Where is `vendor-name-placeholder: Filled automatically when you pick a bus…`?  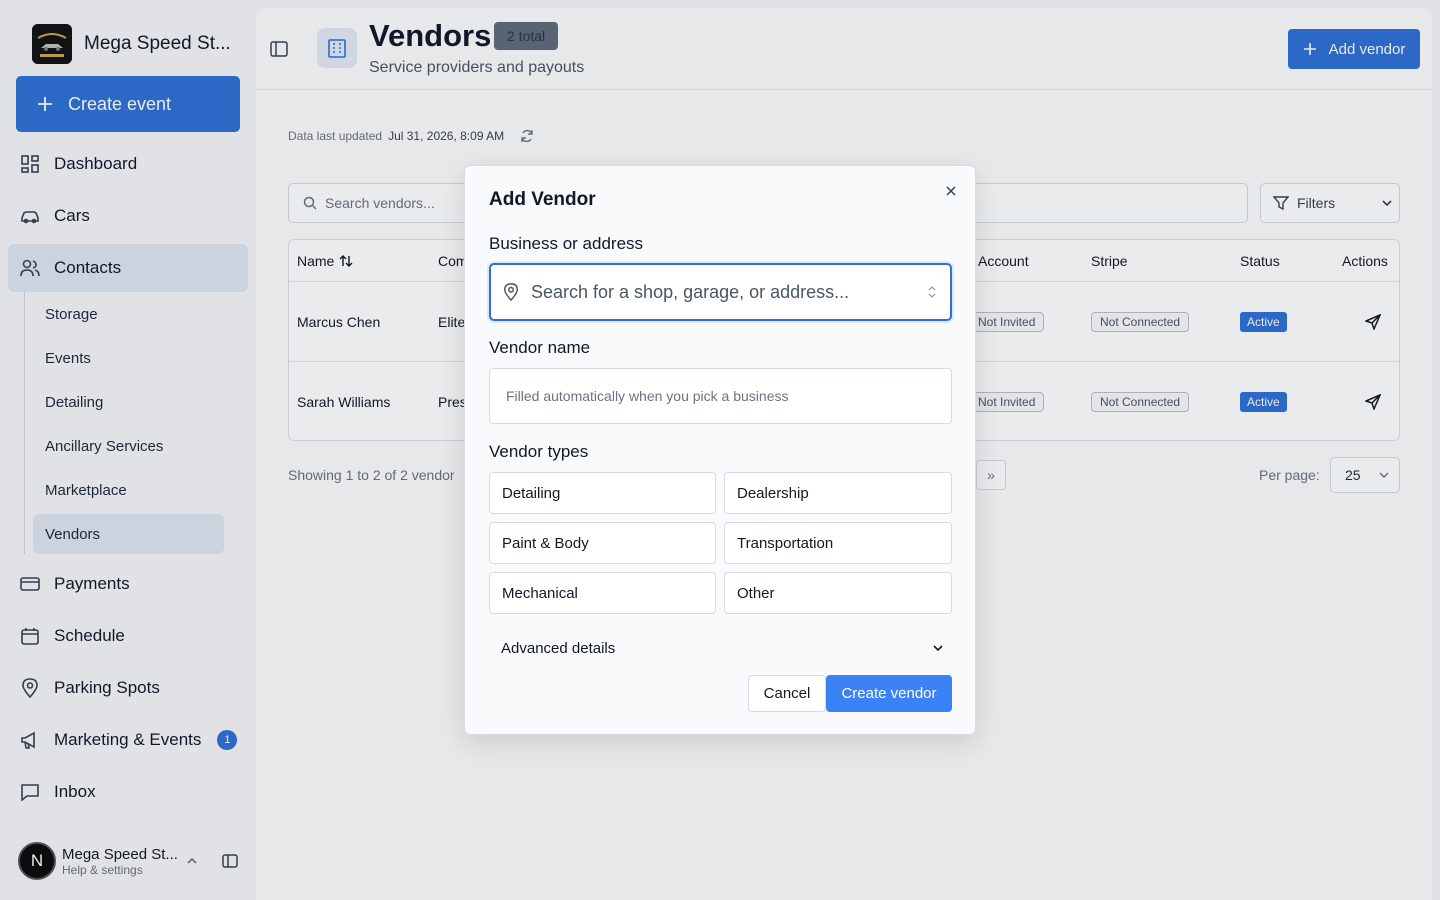 vendor-name-placeholder: Filled automatically when you pick a bus… is located at coordinates (647, 396).